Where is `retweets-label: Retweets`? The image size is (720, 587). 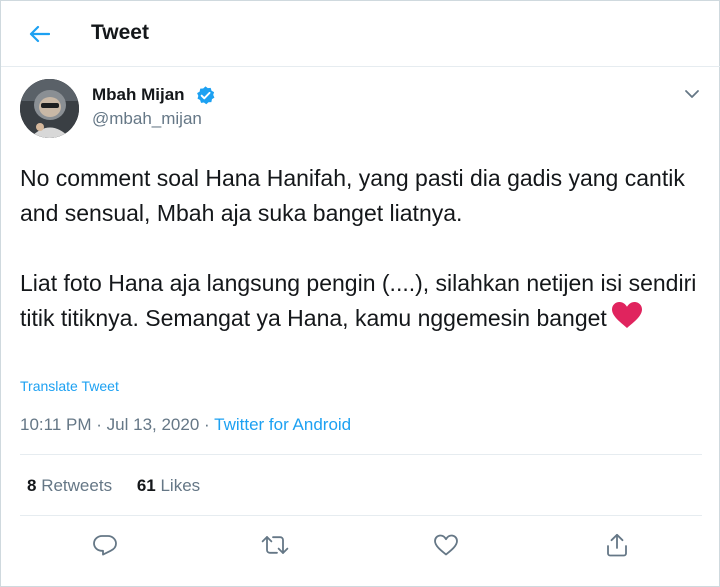
retweets-label: Retweets is located at coordinates (77, 485).